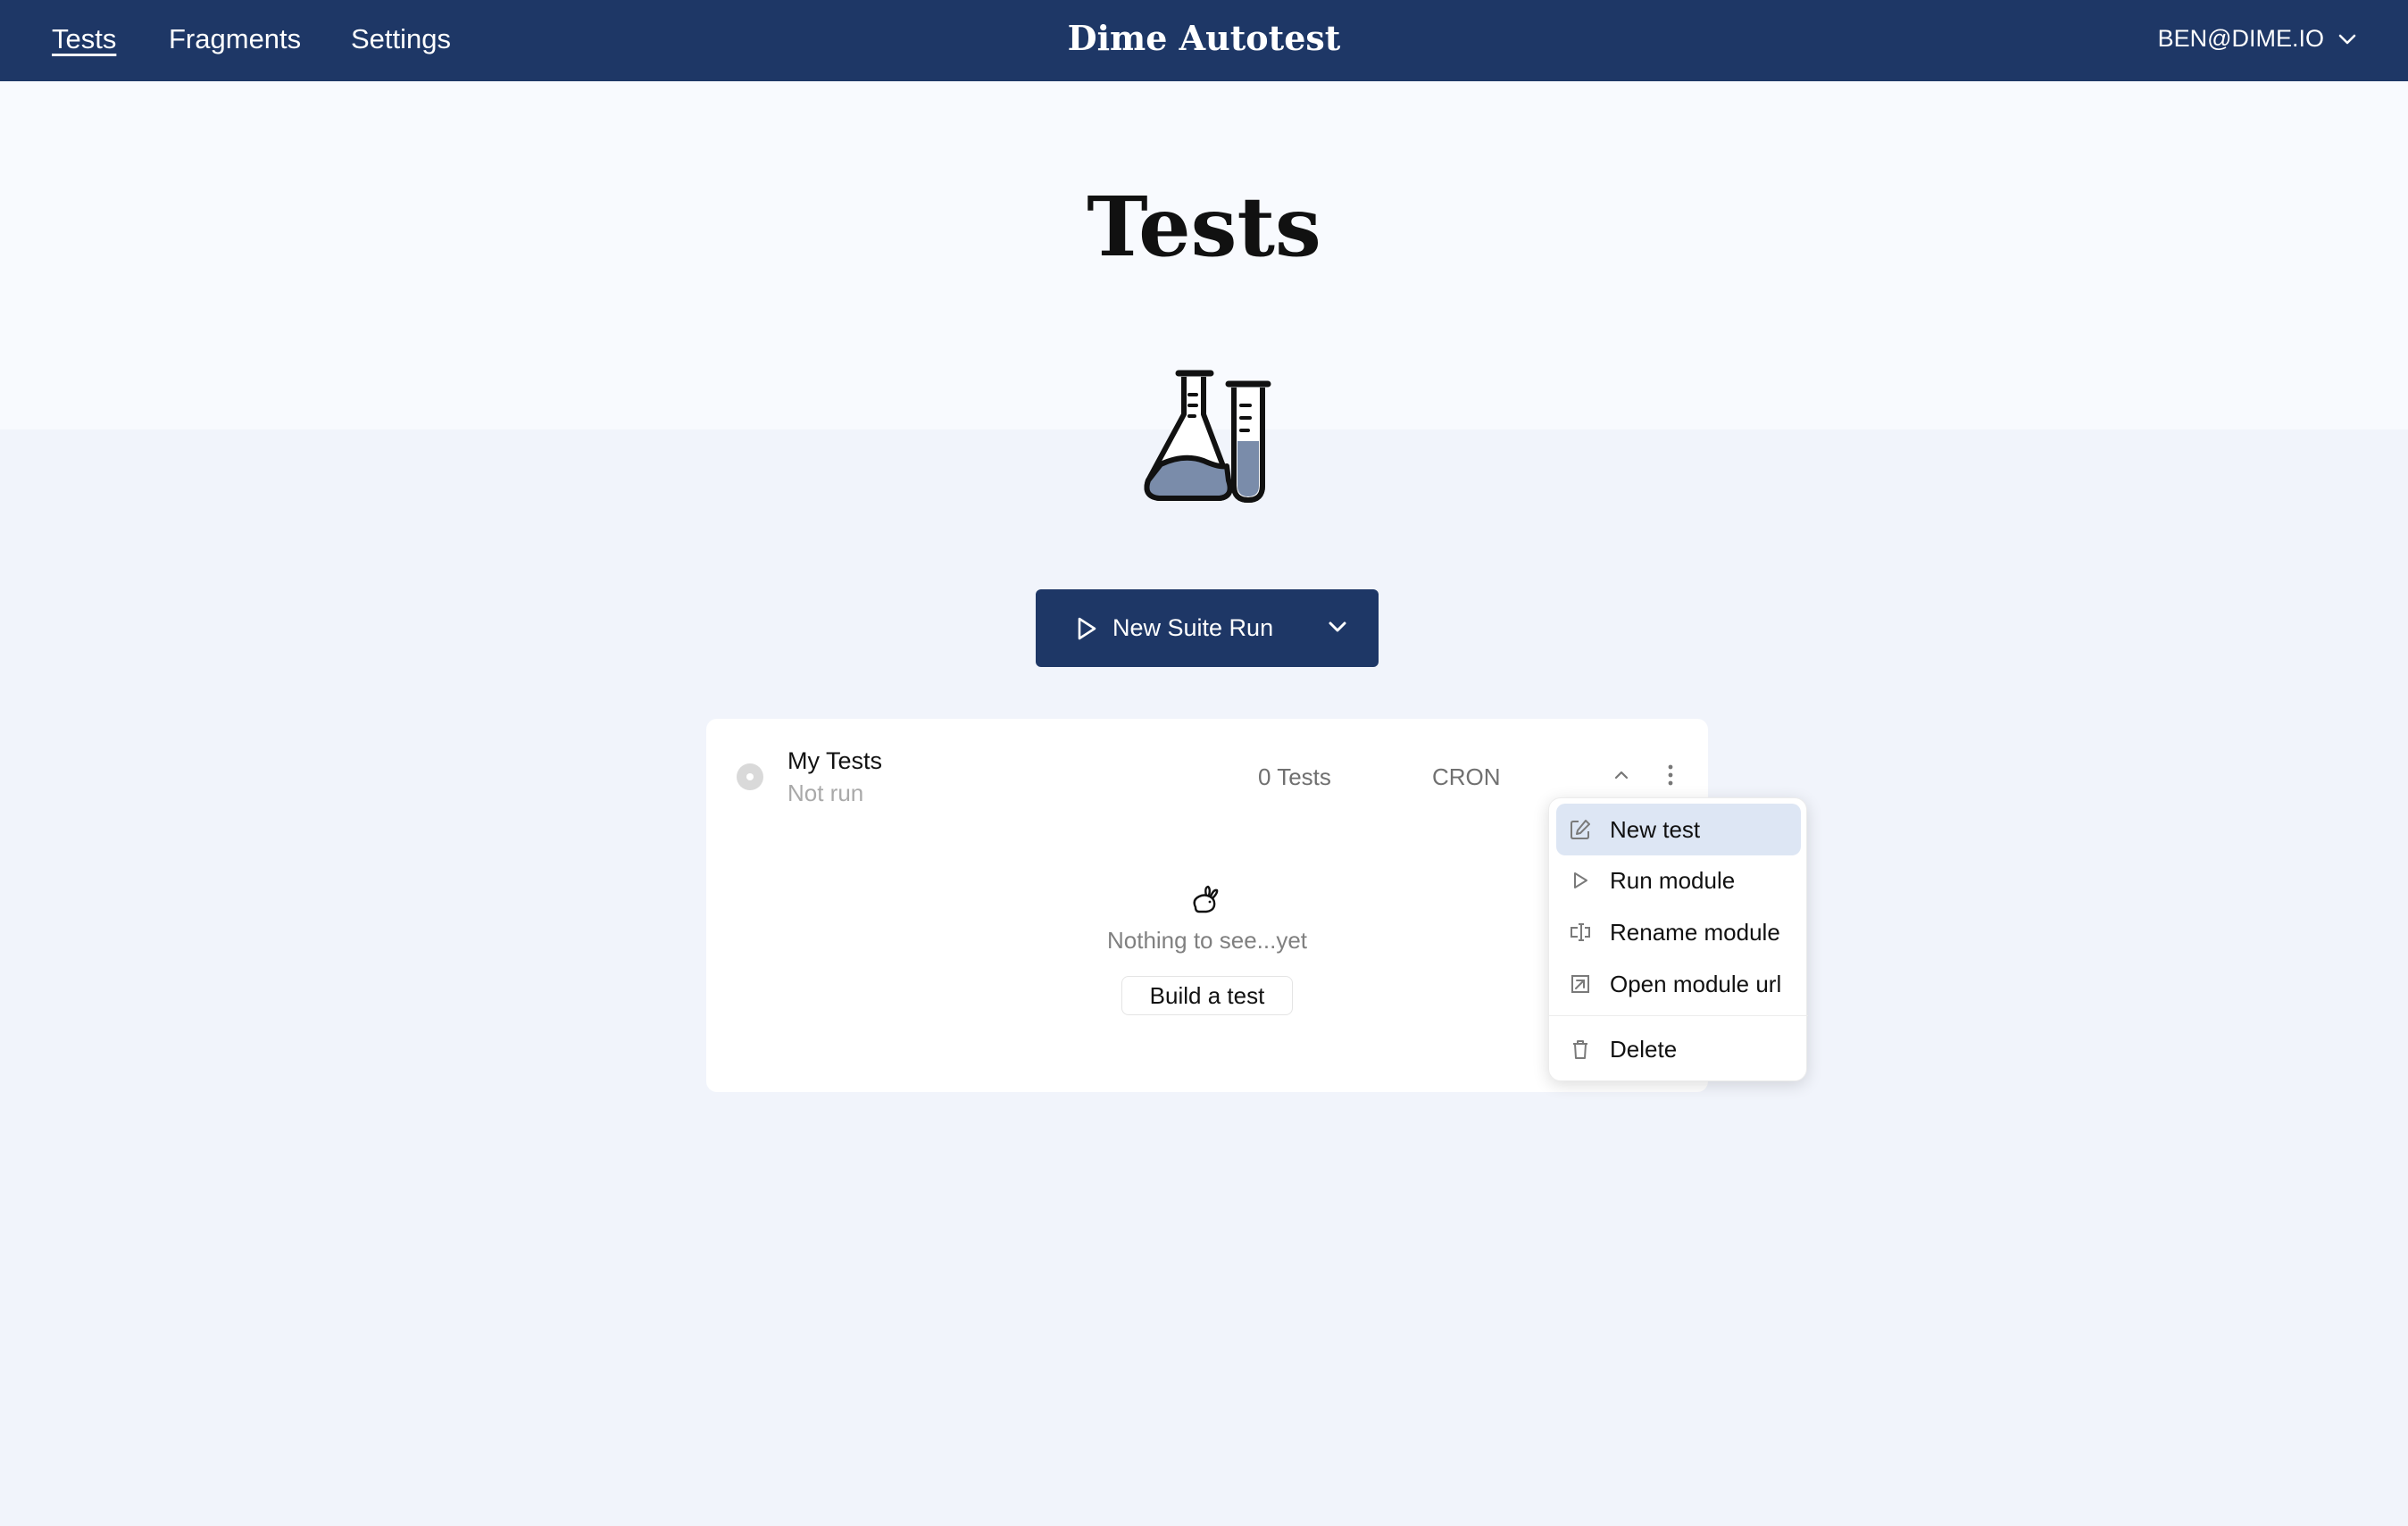  I want to click on menu-item-open-module-url: Open module url, so click(1679, 984).